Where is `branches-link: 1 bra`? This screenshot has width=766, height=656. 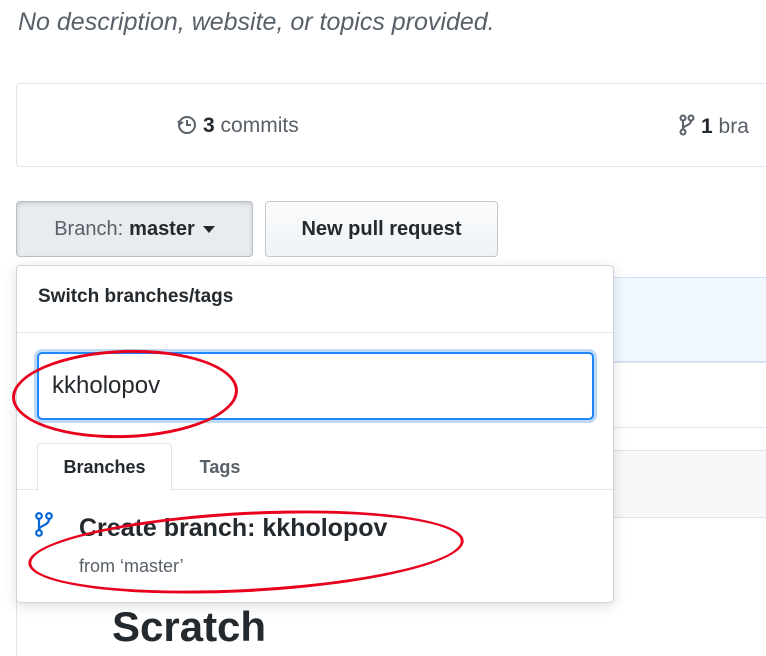
branches-link: 1 bra is located at coordinates (714, 128).